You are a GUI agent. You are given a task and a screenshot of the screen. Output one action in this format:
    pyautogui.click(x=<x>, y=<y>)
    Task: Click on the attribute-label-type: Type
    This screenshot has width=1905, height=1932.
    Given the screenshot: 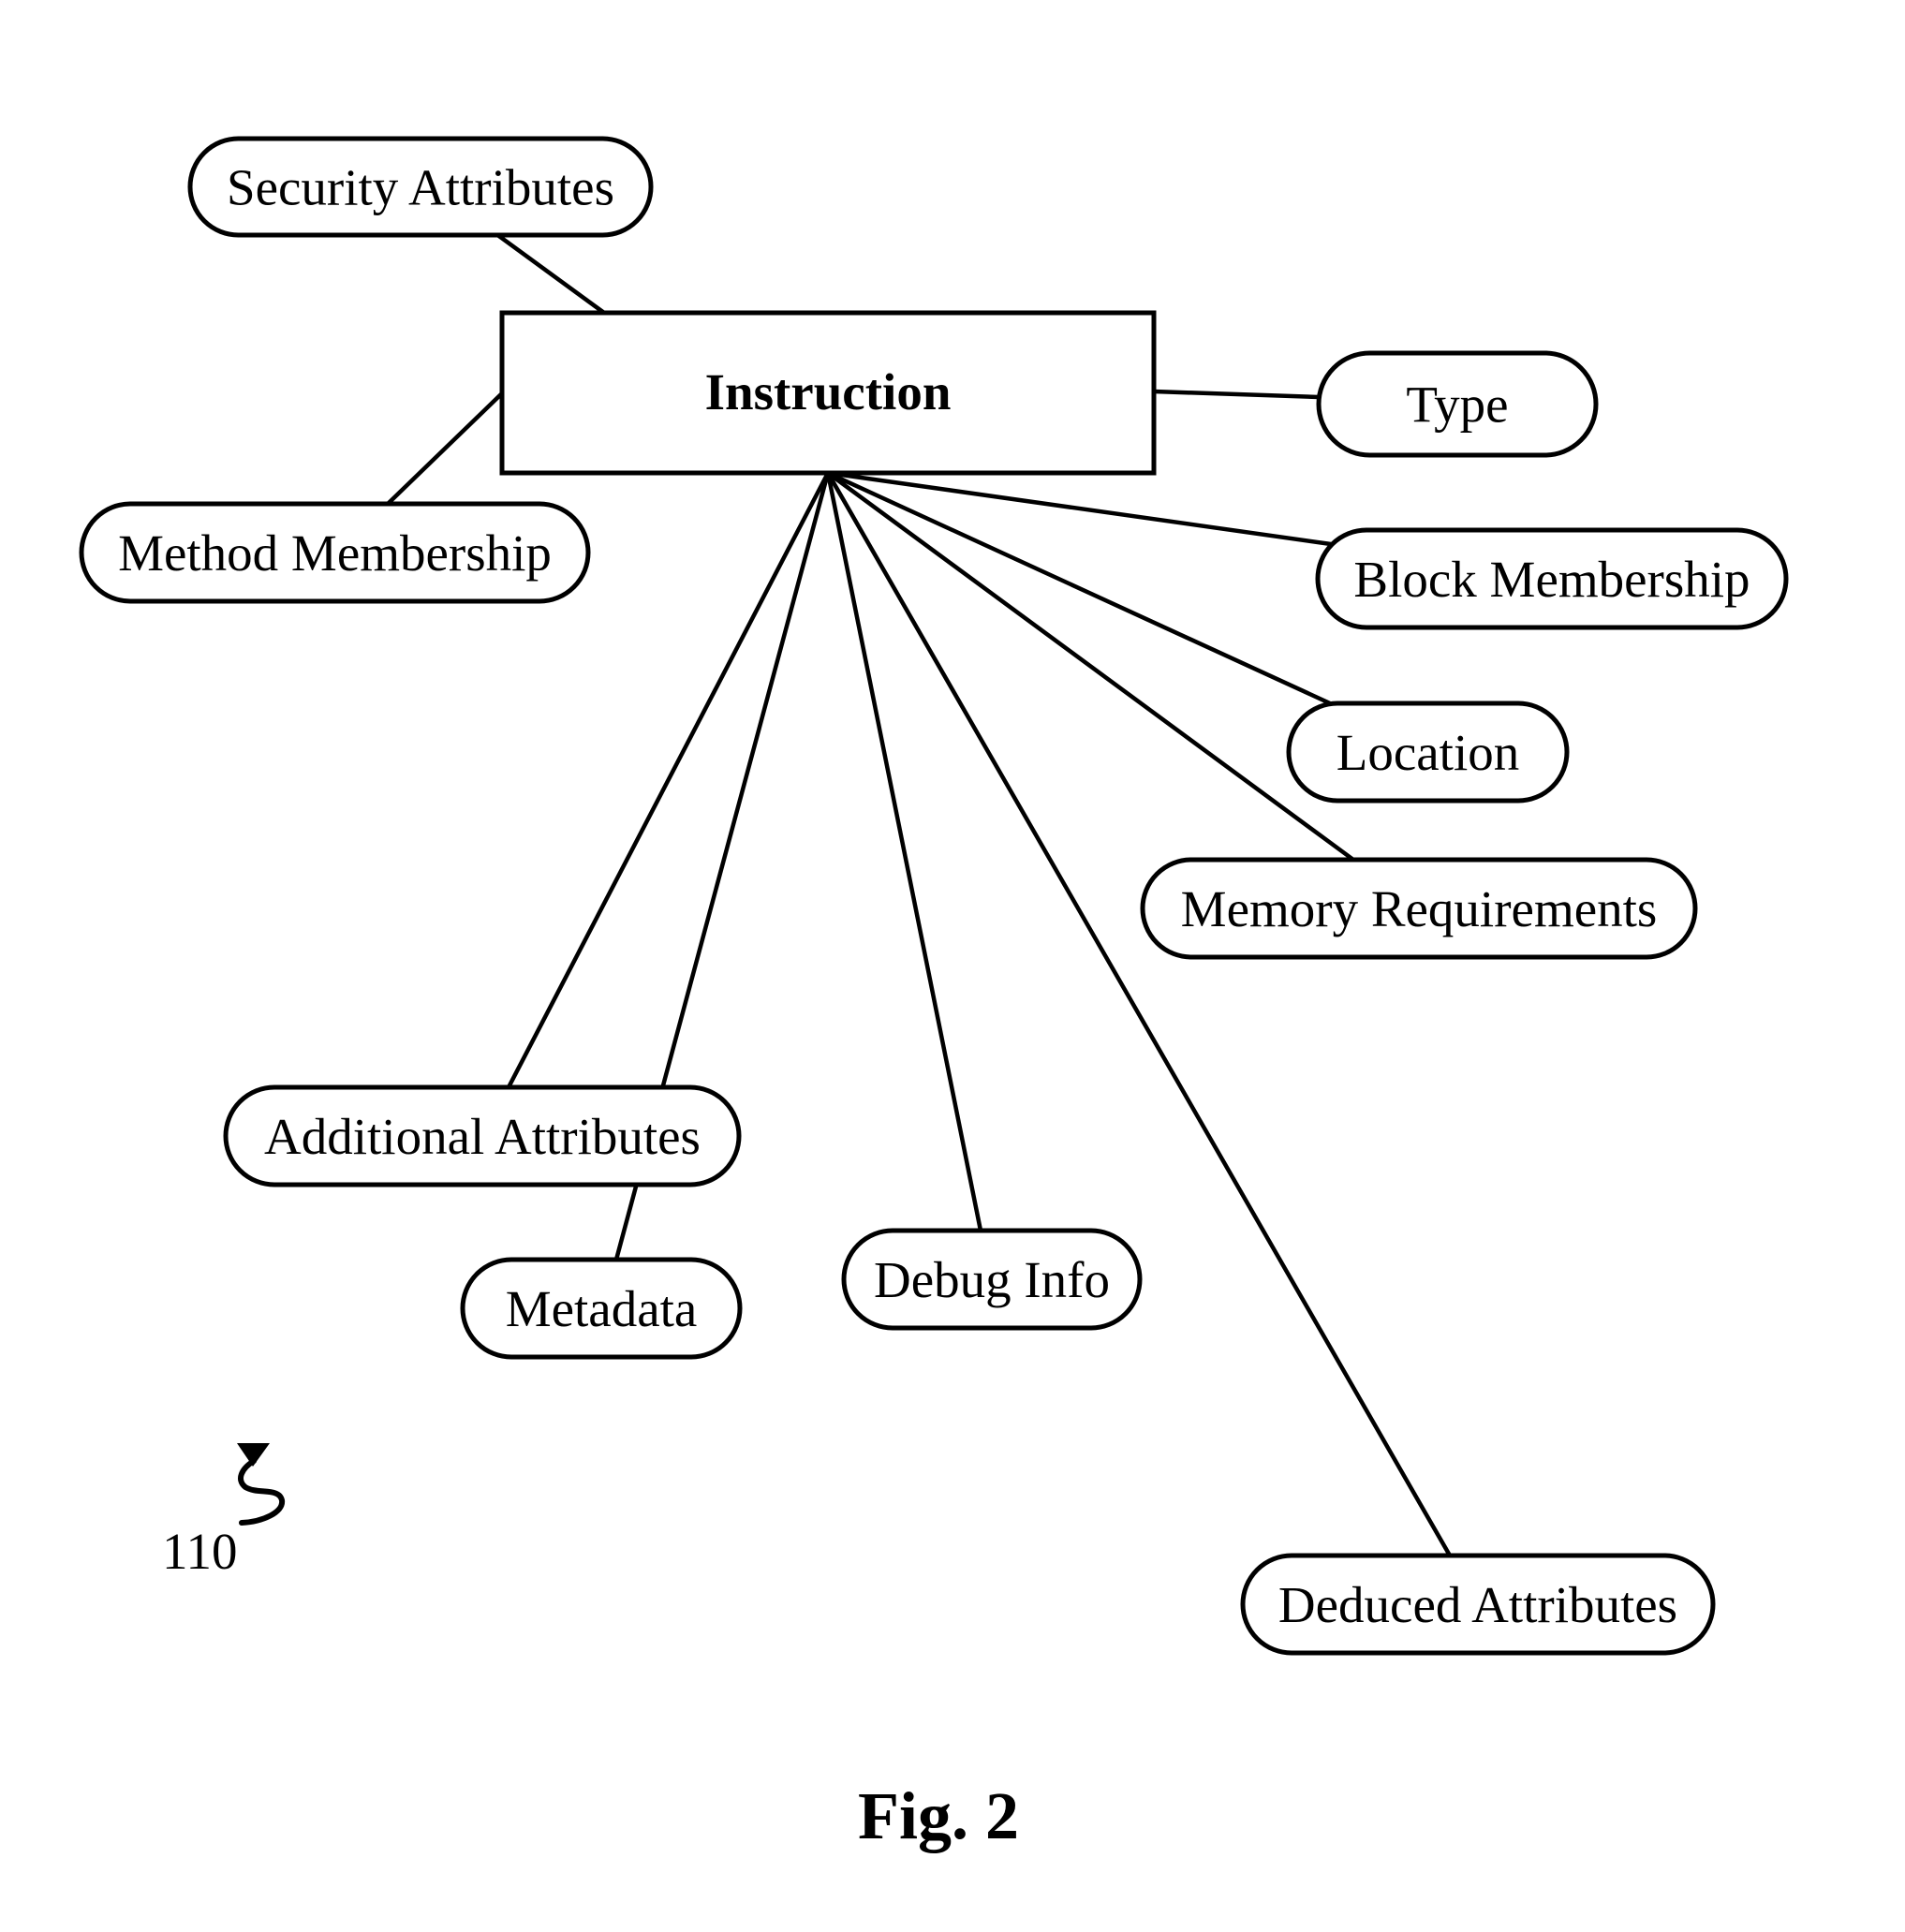 What is the action you would take?
    pyautogui.click(x=1457, y=405)
    